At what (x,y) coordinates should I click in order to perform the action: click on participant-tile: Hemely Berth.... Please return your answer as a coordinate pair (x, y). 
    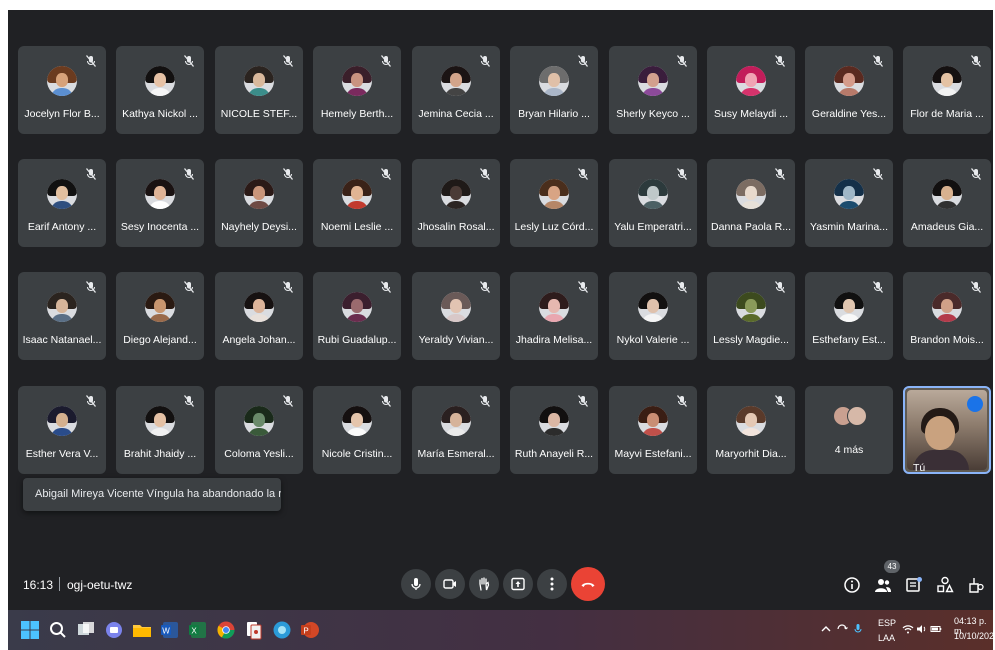
    Looking at the image, I should click on (357, 90).